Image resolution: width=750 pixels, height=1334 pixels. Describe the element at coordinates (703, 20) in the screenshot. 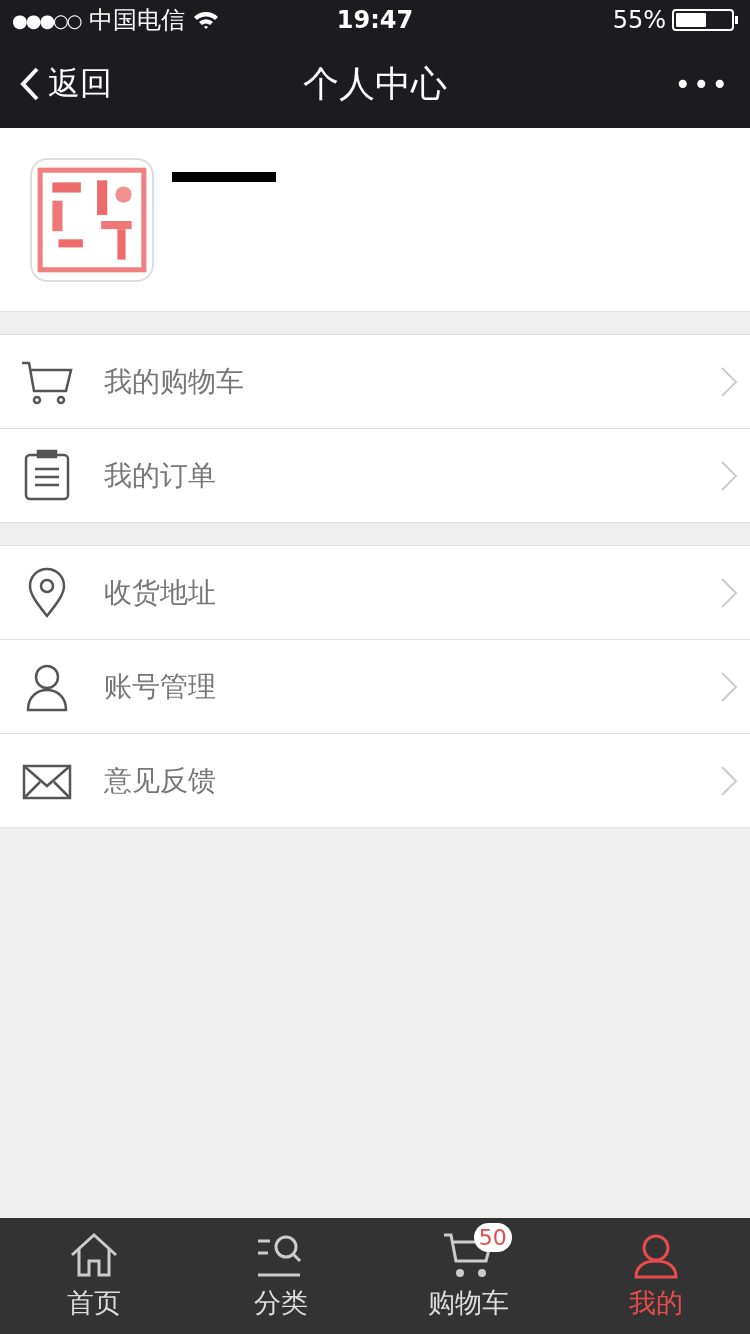

I see `battery-icon` at that location.